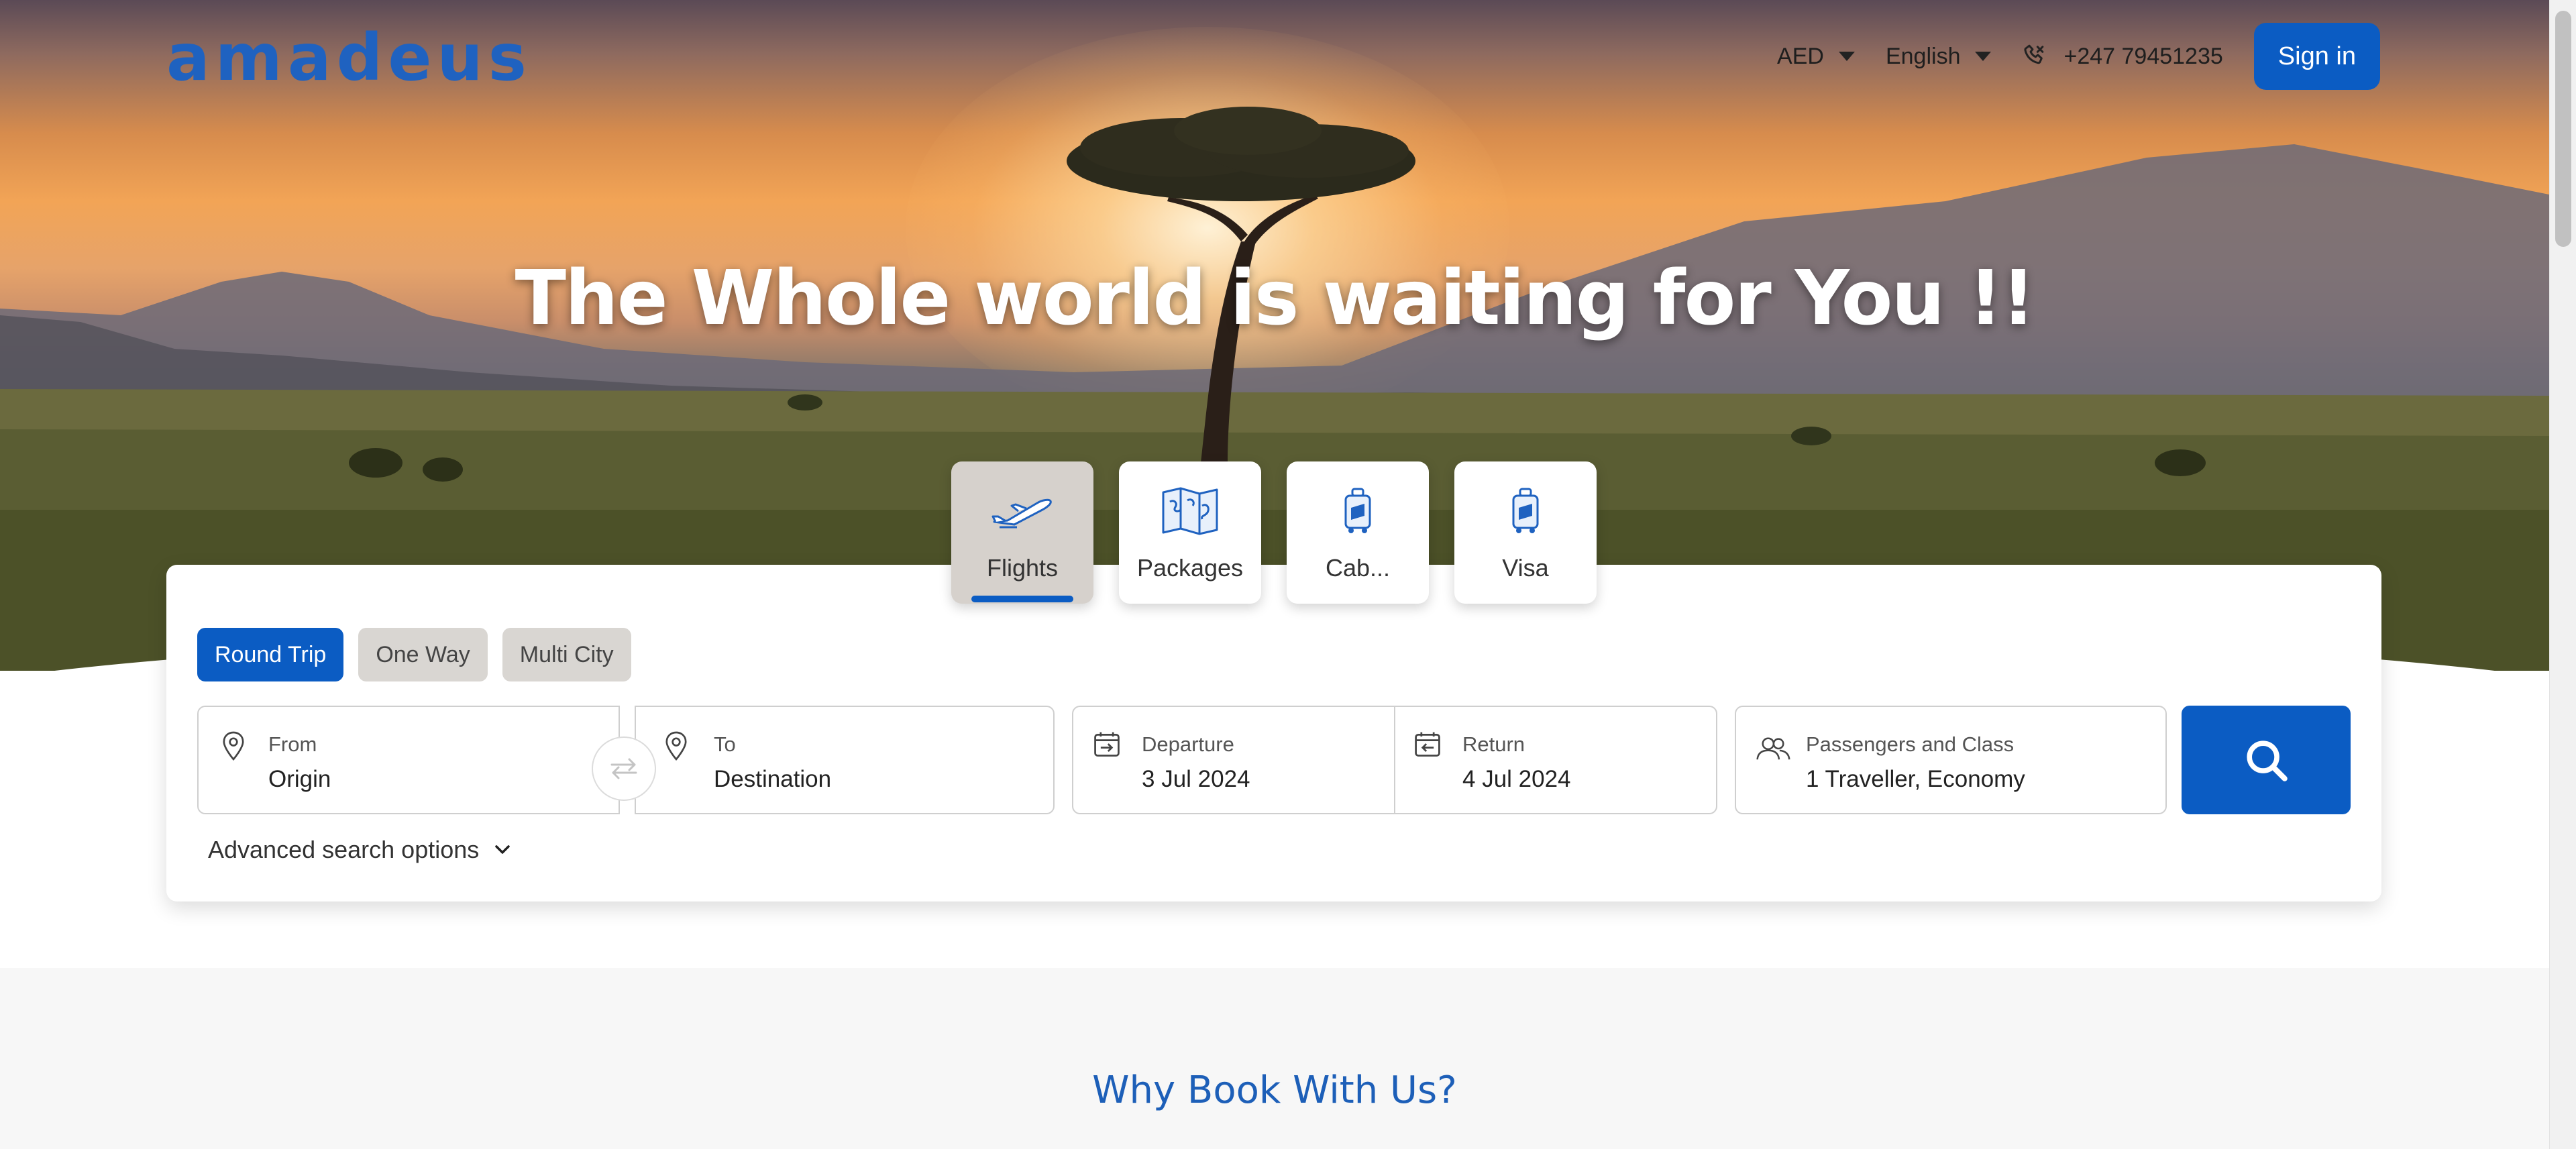  What do you see at coordinates (1493, 744) in the screenshot?
I see `return-label: Return` at bounding box center [1493, 744].